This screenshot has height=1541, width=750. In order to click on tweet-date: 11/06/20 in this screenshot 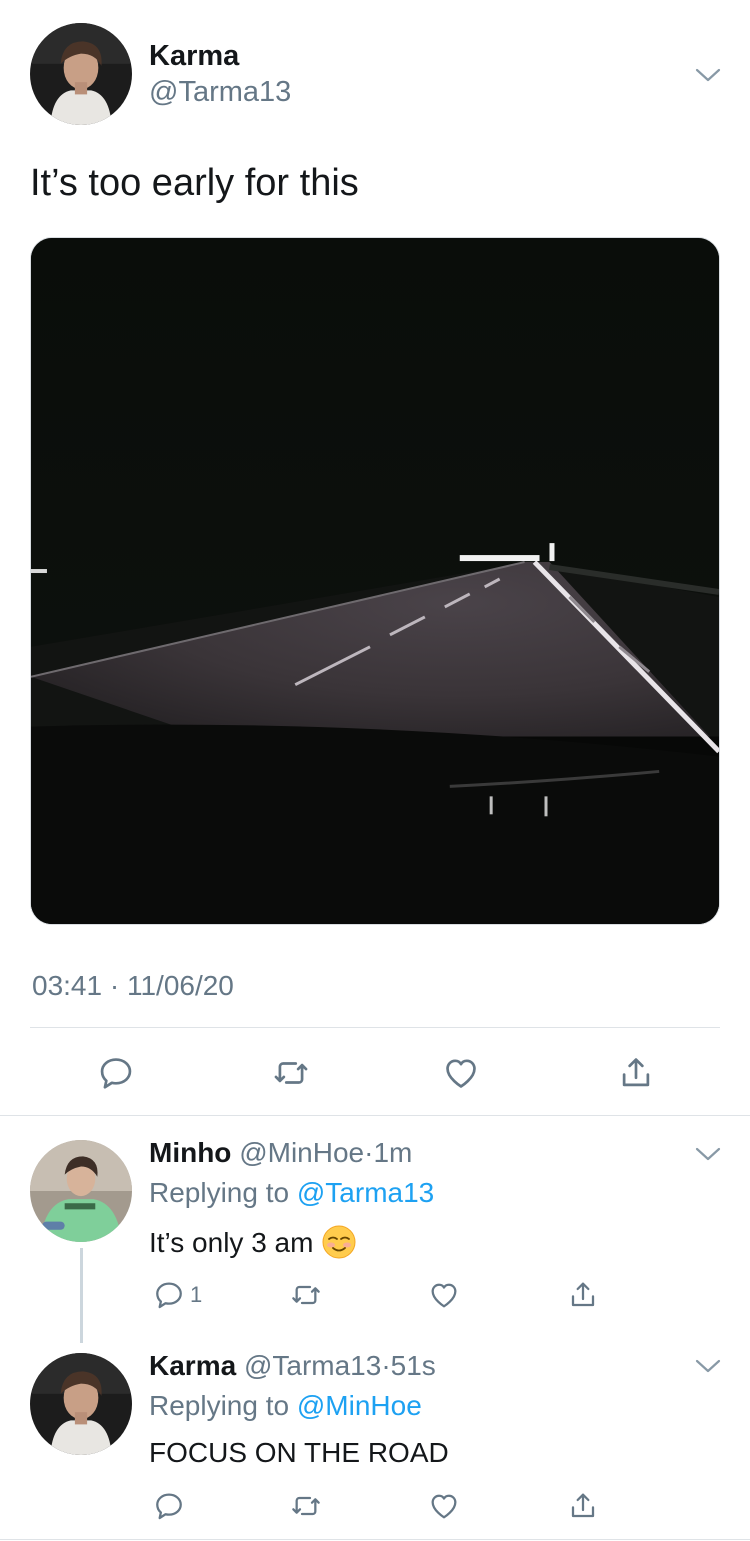, I will do `click(180, 985)`.